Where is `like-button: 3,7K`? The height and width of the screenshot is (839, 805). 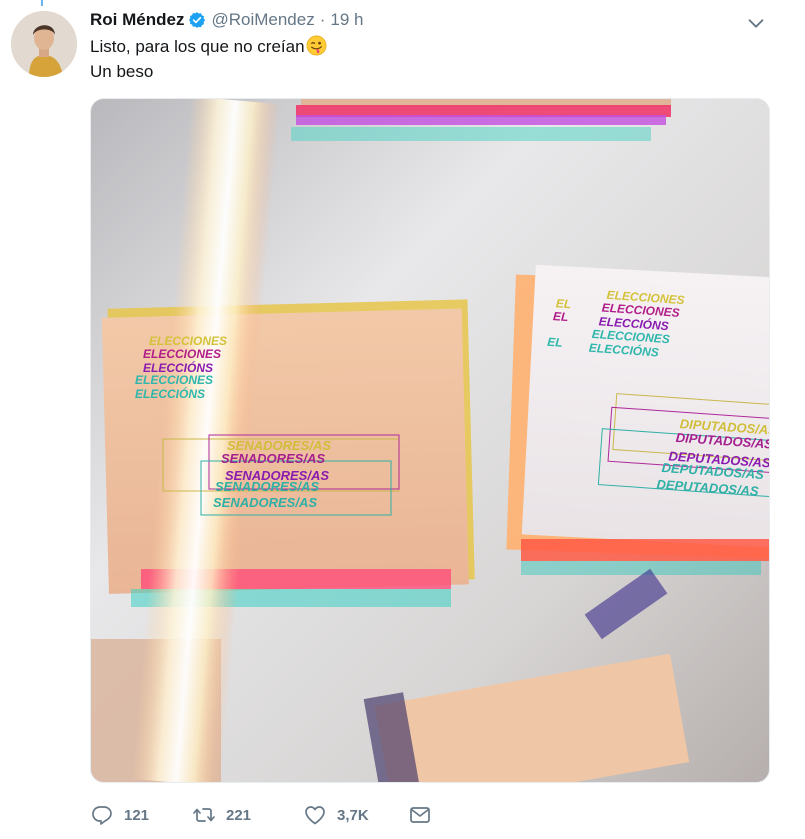 like-button: 3,7K is located at coordinates (355, 815).